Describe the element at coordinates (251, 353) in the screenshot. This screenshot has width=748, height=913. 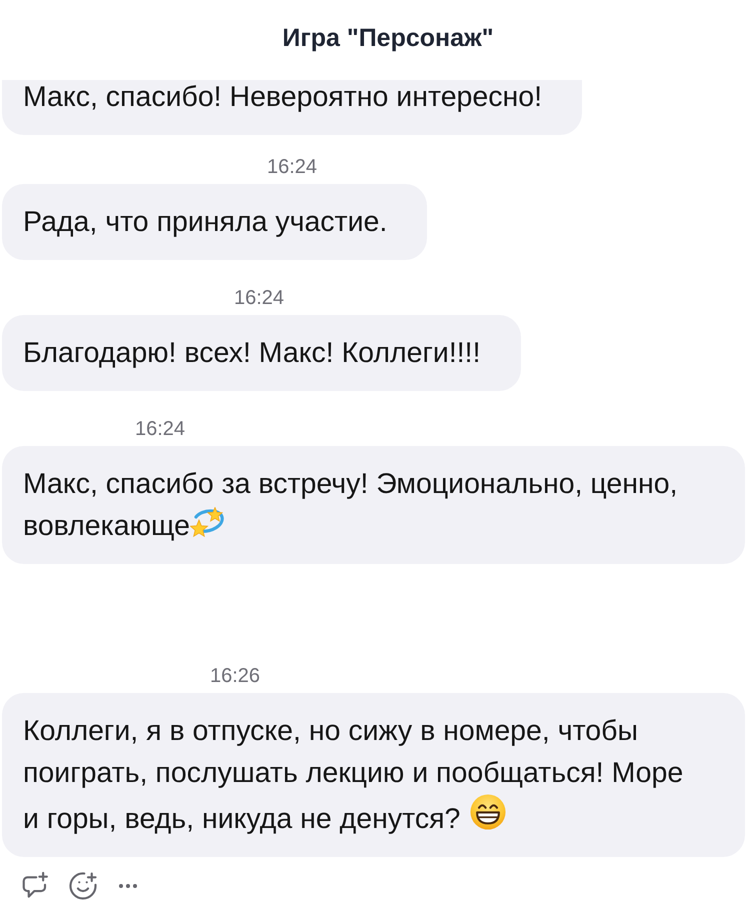
I see `message-text: Благодарю! всех! Макс! Коллеги!!!!` at that location.